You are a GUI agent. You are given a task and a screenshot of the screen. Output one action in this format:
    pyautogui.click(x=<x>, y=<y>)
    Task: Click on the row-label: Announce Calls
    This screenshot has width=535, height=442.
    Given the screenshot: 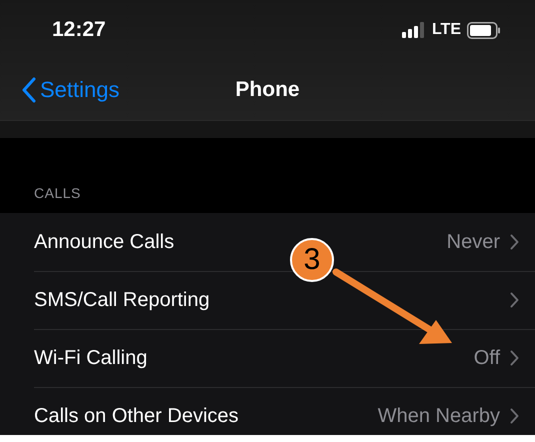 What is the action you would take?
    pyautogui.click(x=104, y=242)
    